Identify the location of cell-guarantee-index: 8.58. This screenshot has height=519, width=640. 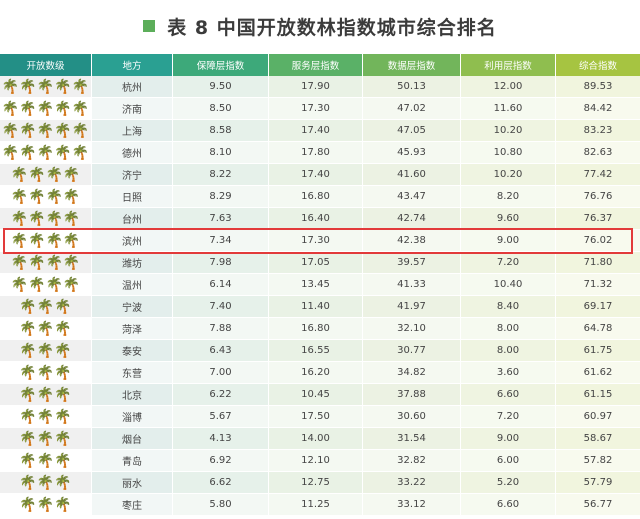
(221, 131).